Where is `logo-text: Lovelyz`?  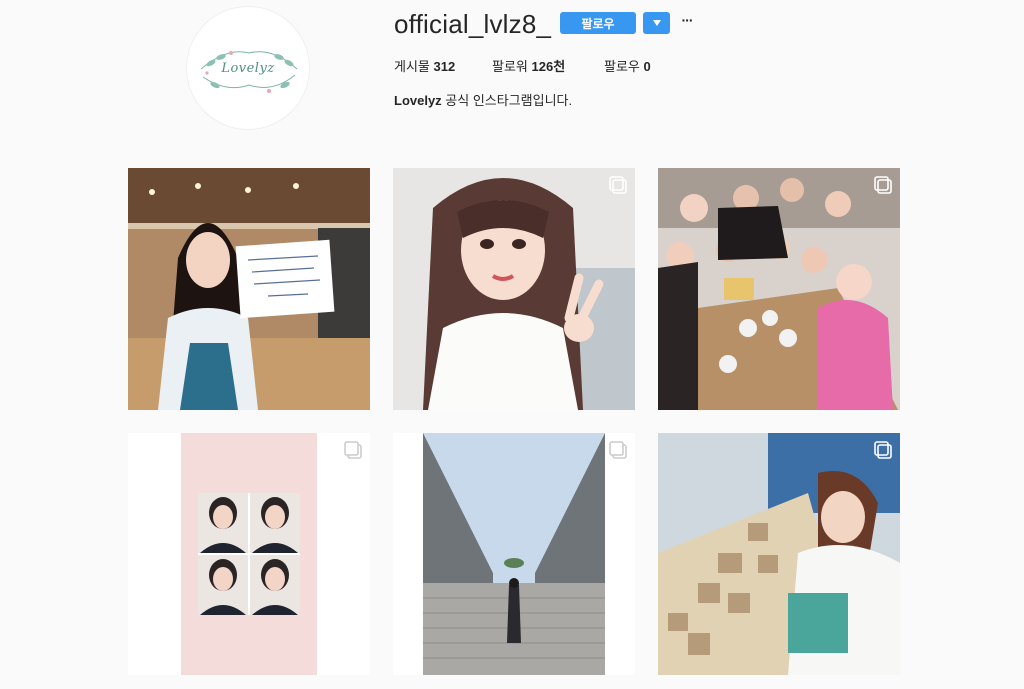 logo-text: Lovelyz is located at coordinates (248, 68).